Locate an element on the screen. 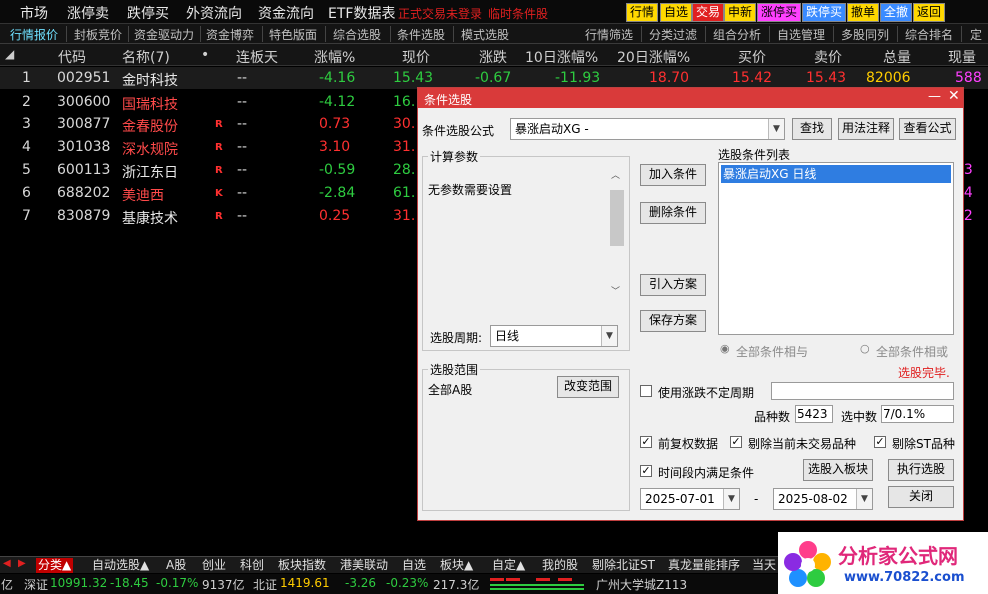 The height and width of the screenshot is (594, 988). bottom-tab: 板块▲ is located at coordinates (456, 565).